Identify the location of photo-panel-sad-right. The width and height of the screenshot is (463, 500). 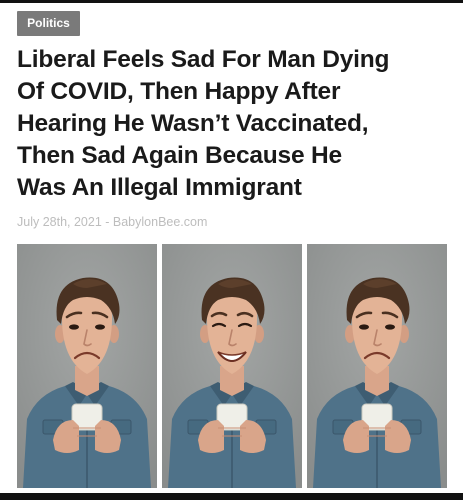
(377, 366).